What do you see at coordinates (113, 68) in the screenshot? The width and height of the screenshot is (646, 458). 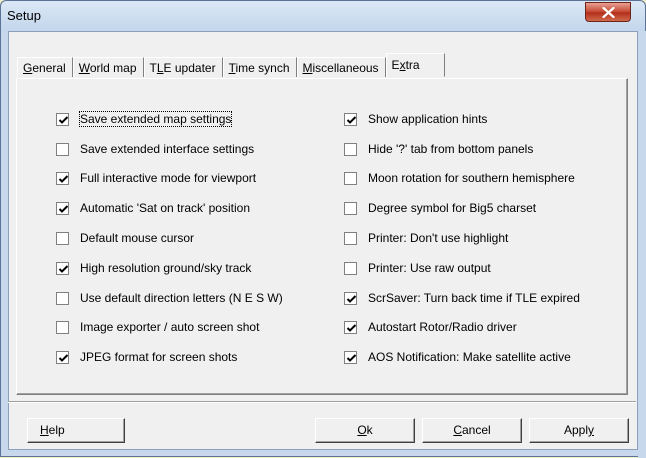 I see `tab-world-map-label: orld map` at bounding box center [113, 68].